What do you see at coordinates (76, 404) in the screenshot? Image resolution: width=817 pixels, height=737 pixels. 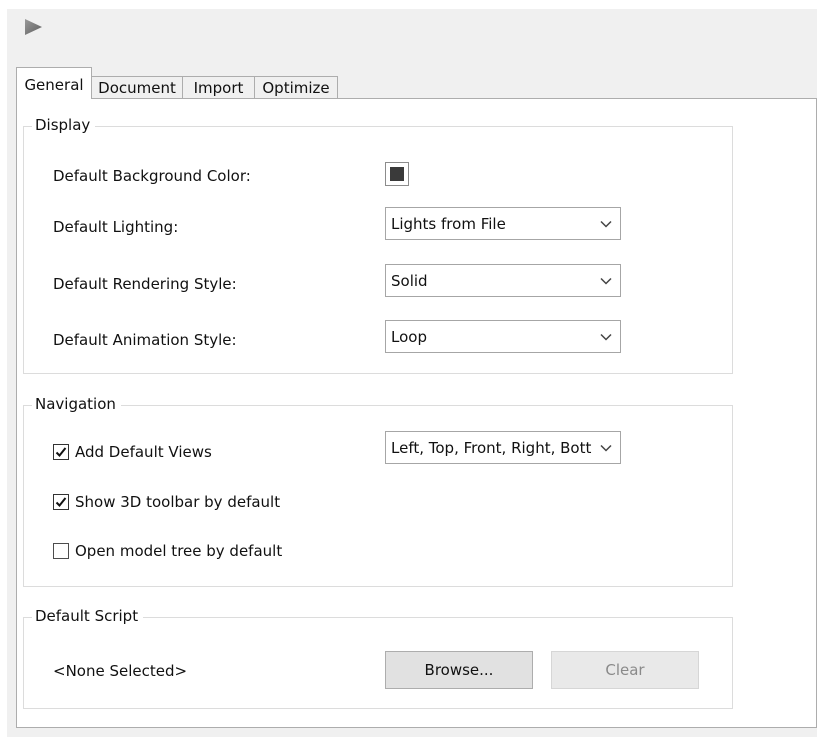 I see `navigation-group-title: Navigation` at bounding box center [76, 404].